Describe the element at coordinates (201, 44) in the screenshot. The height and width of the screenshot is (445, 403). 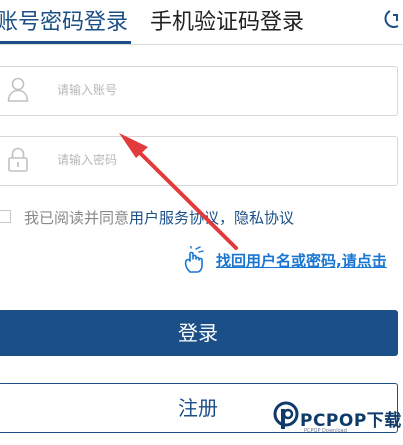
I see `tabs-divider` at that location.